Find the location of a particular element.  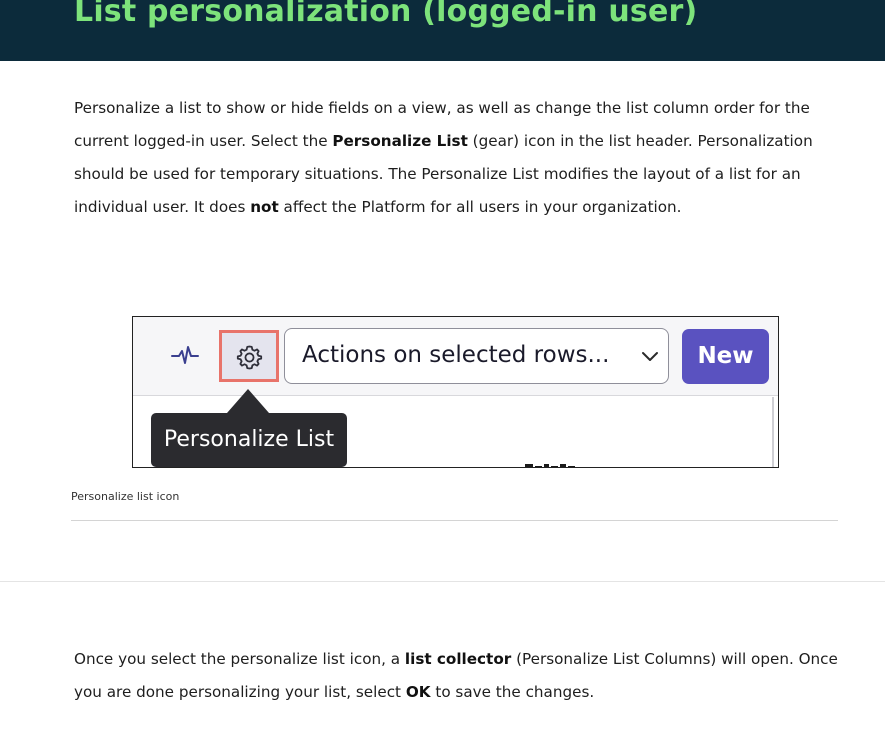

cropped-text-fragment is located at coordinates (550, 465).